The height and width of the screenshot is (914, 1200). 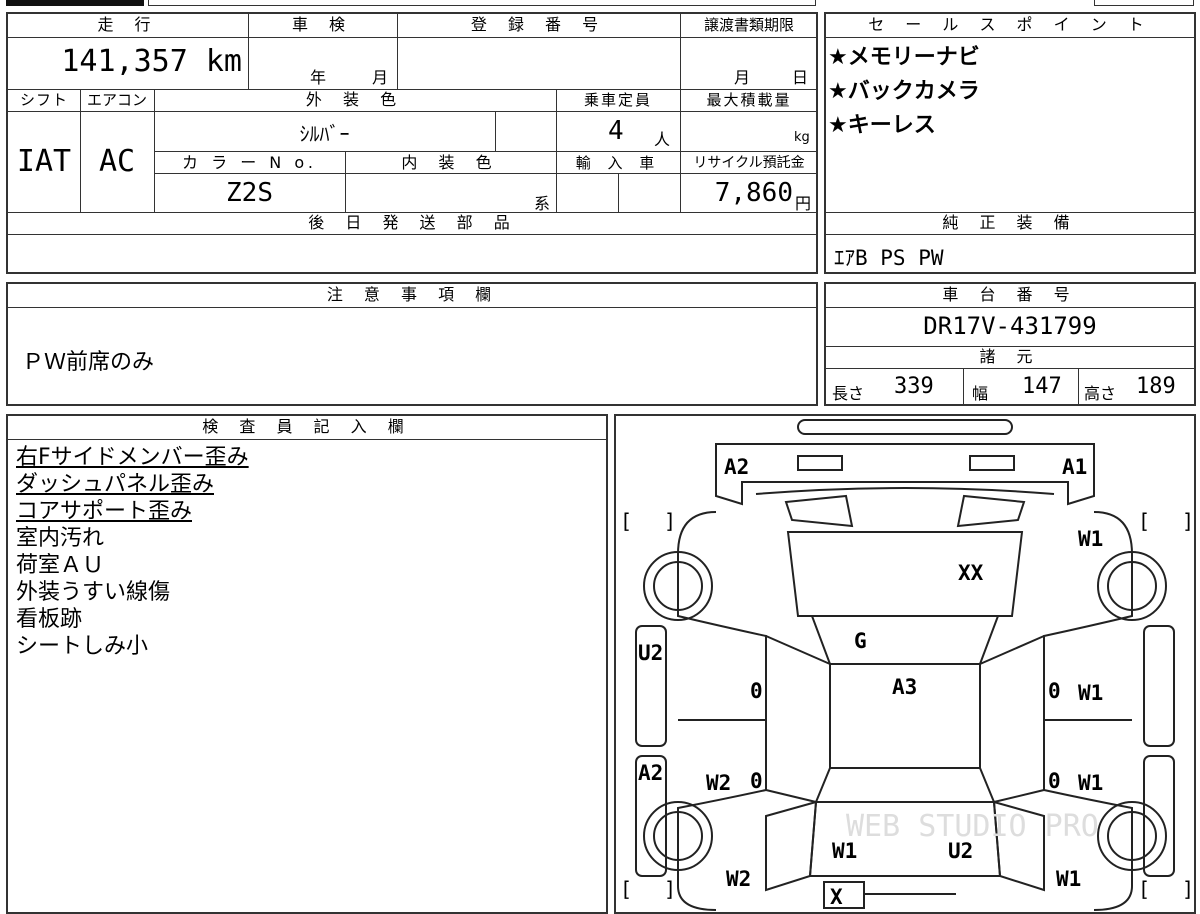 I want to click on inspection-year: 年, so click(x=318, y=77).